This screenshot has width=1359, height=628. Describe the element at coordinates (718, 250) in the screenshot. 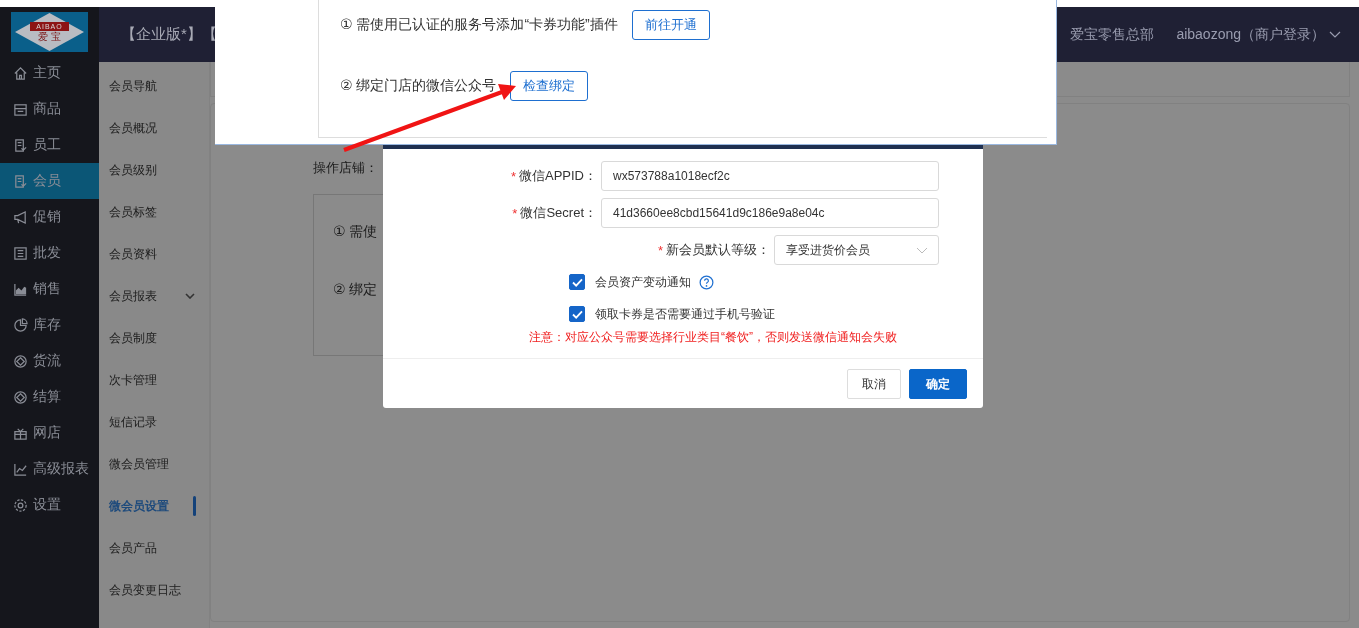

I see `field-label: 新会员默认等级：` at that location.